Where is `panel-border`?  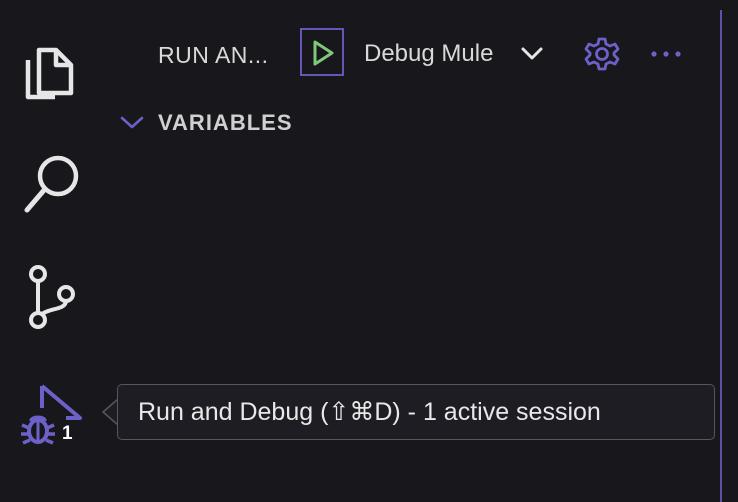 panel-border is located at coordinates (721, 256).